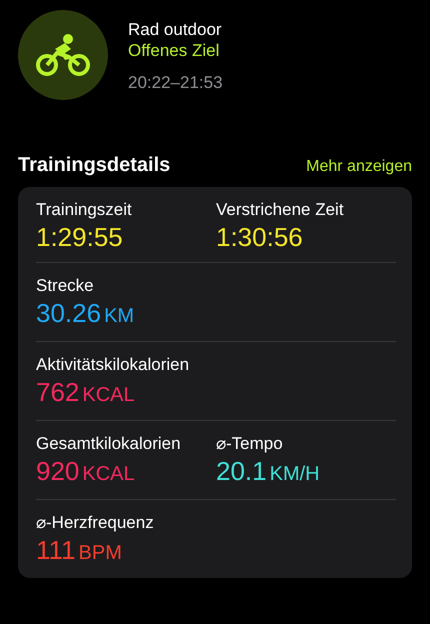 This screenshot has width=430, height=624. Describe the element at coordinates (86, 392) in the screenshot. I see `metric-value: 762 KCAL` at that location.